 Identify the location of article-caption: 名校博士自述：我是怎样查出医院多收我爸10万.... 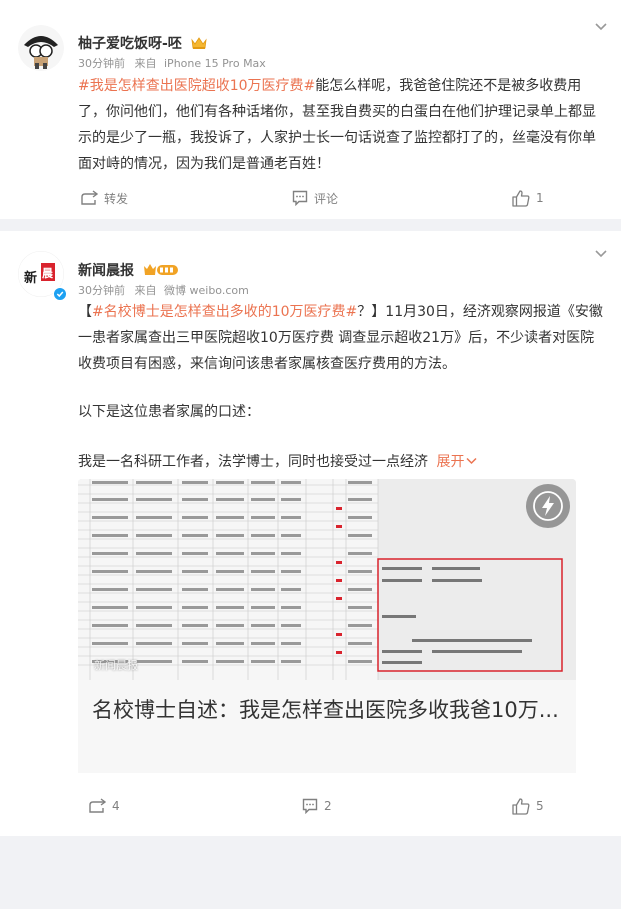
(327, 726).